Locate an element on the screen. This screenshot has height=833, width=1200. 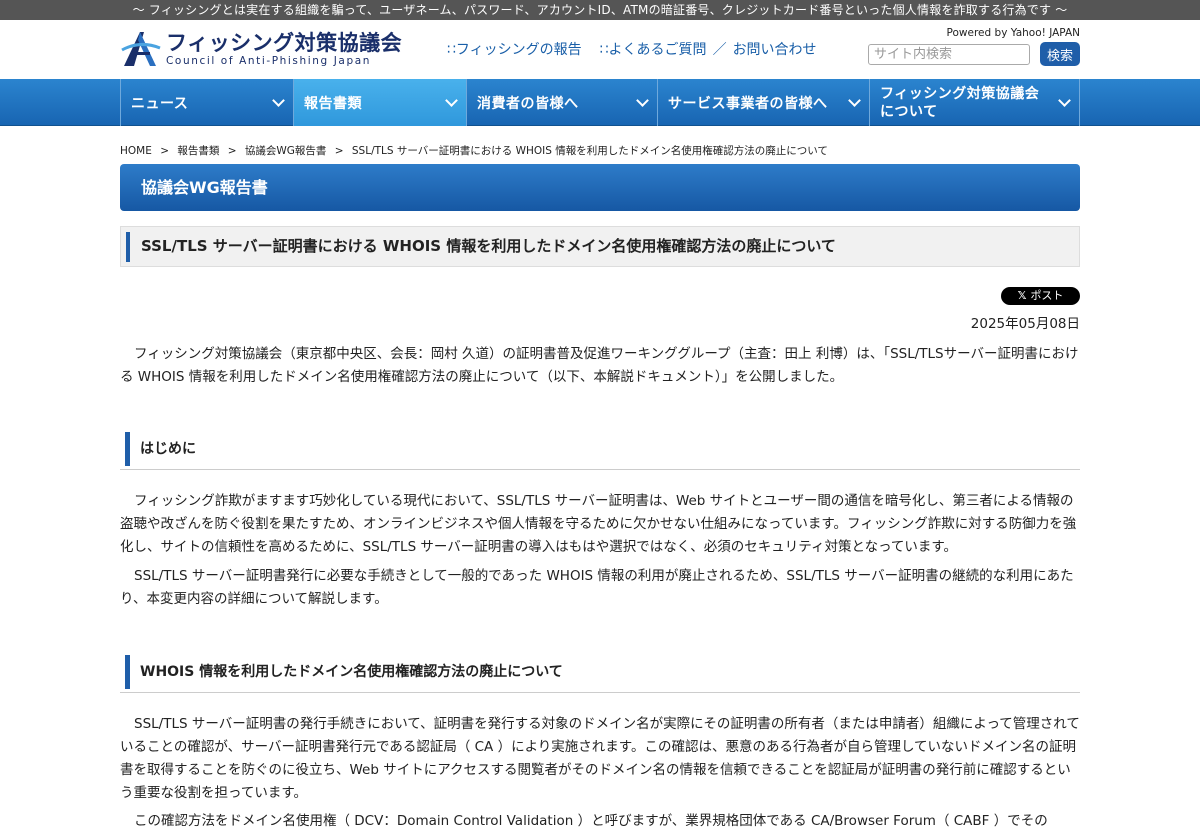
search-button: 検索 is located at coordinates (1060, 54).